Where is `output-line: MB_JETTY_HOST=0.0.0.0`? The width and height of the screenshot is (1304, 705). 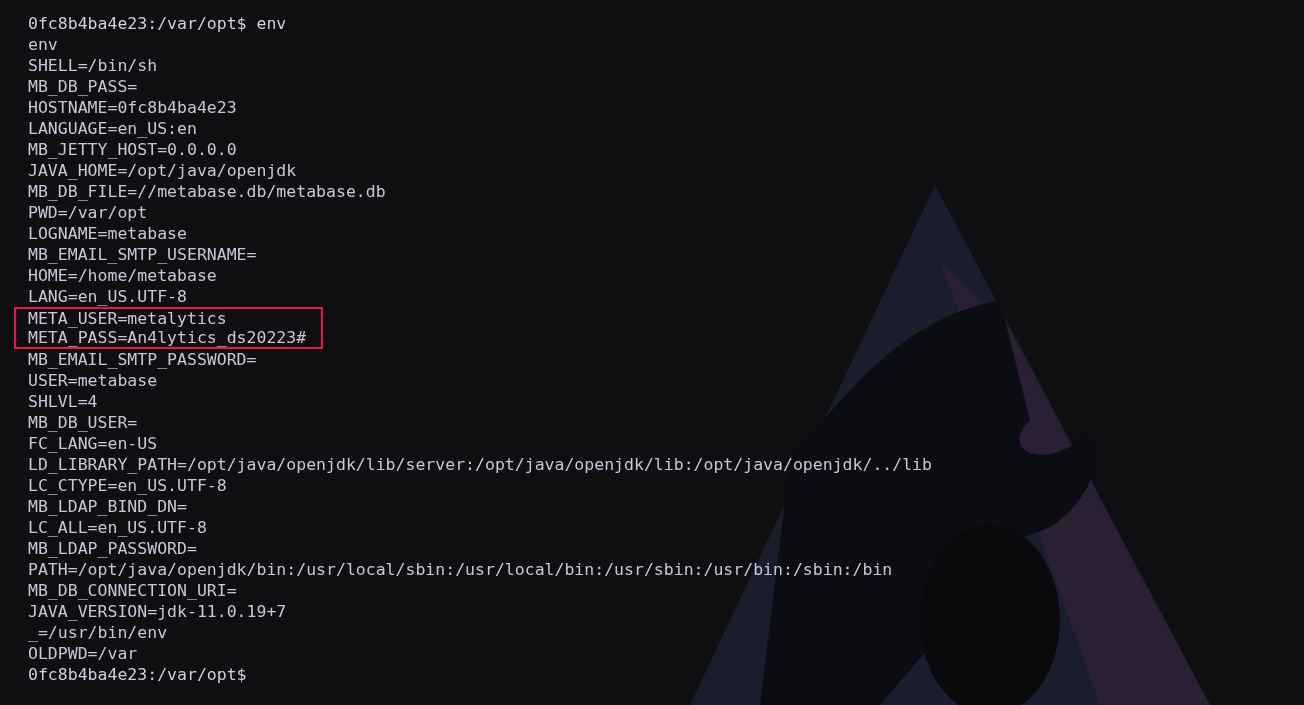
output-line: MB_JETTY_HOST=0.0.0.0 is located at coordinates (133, 149).